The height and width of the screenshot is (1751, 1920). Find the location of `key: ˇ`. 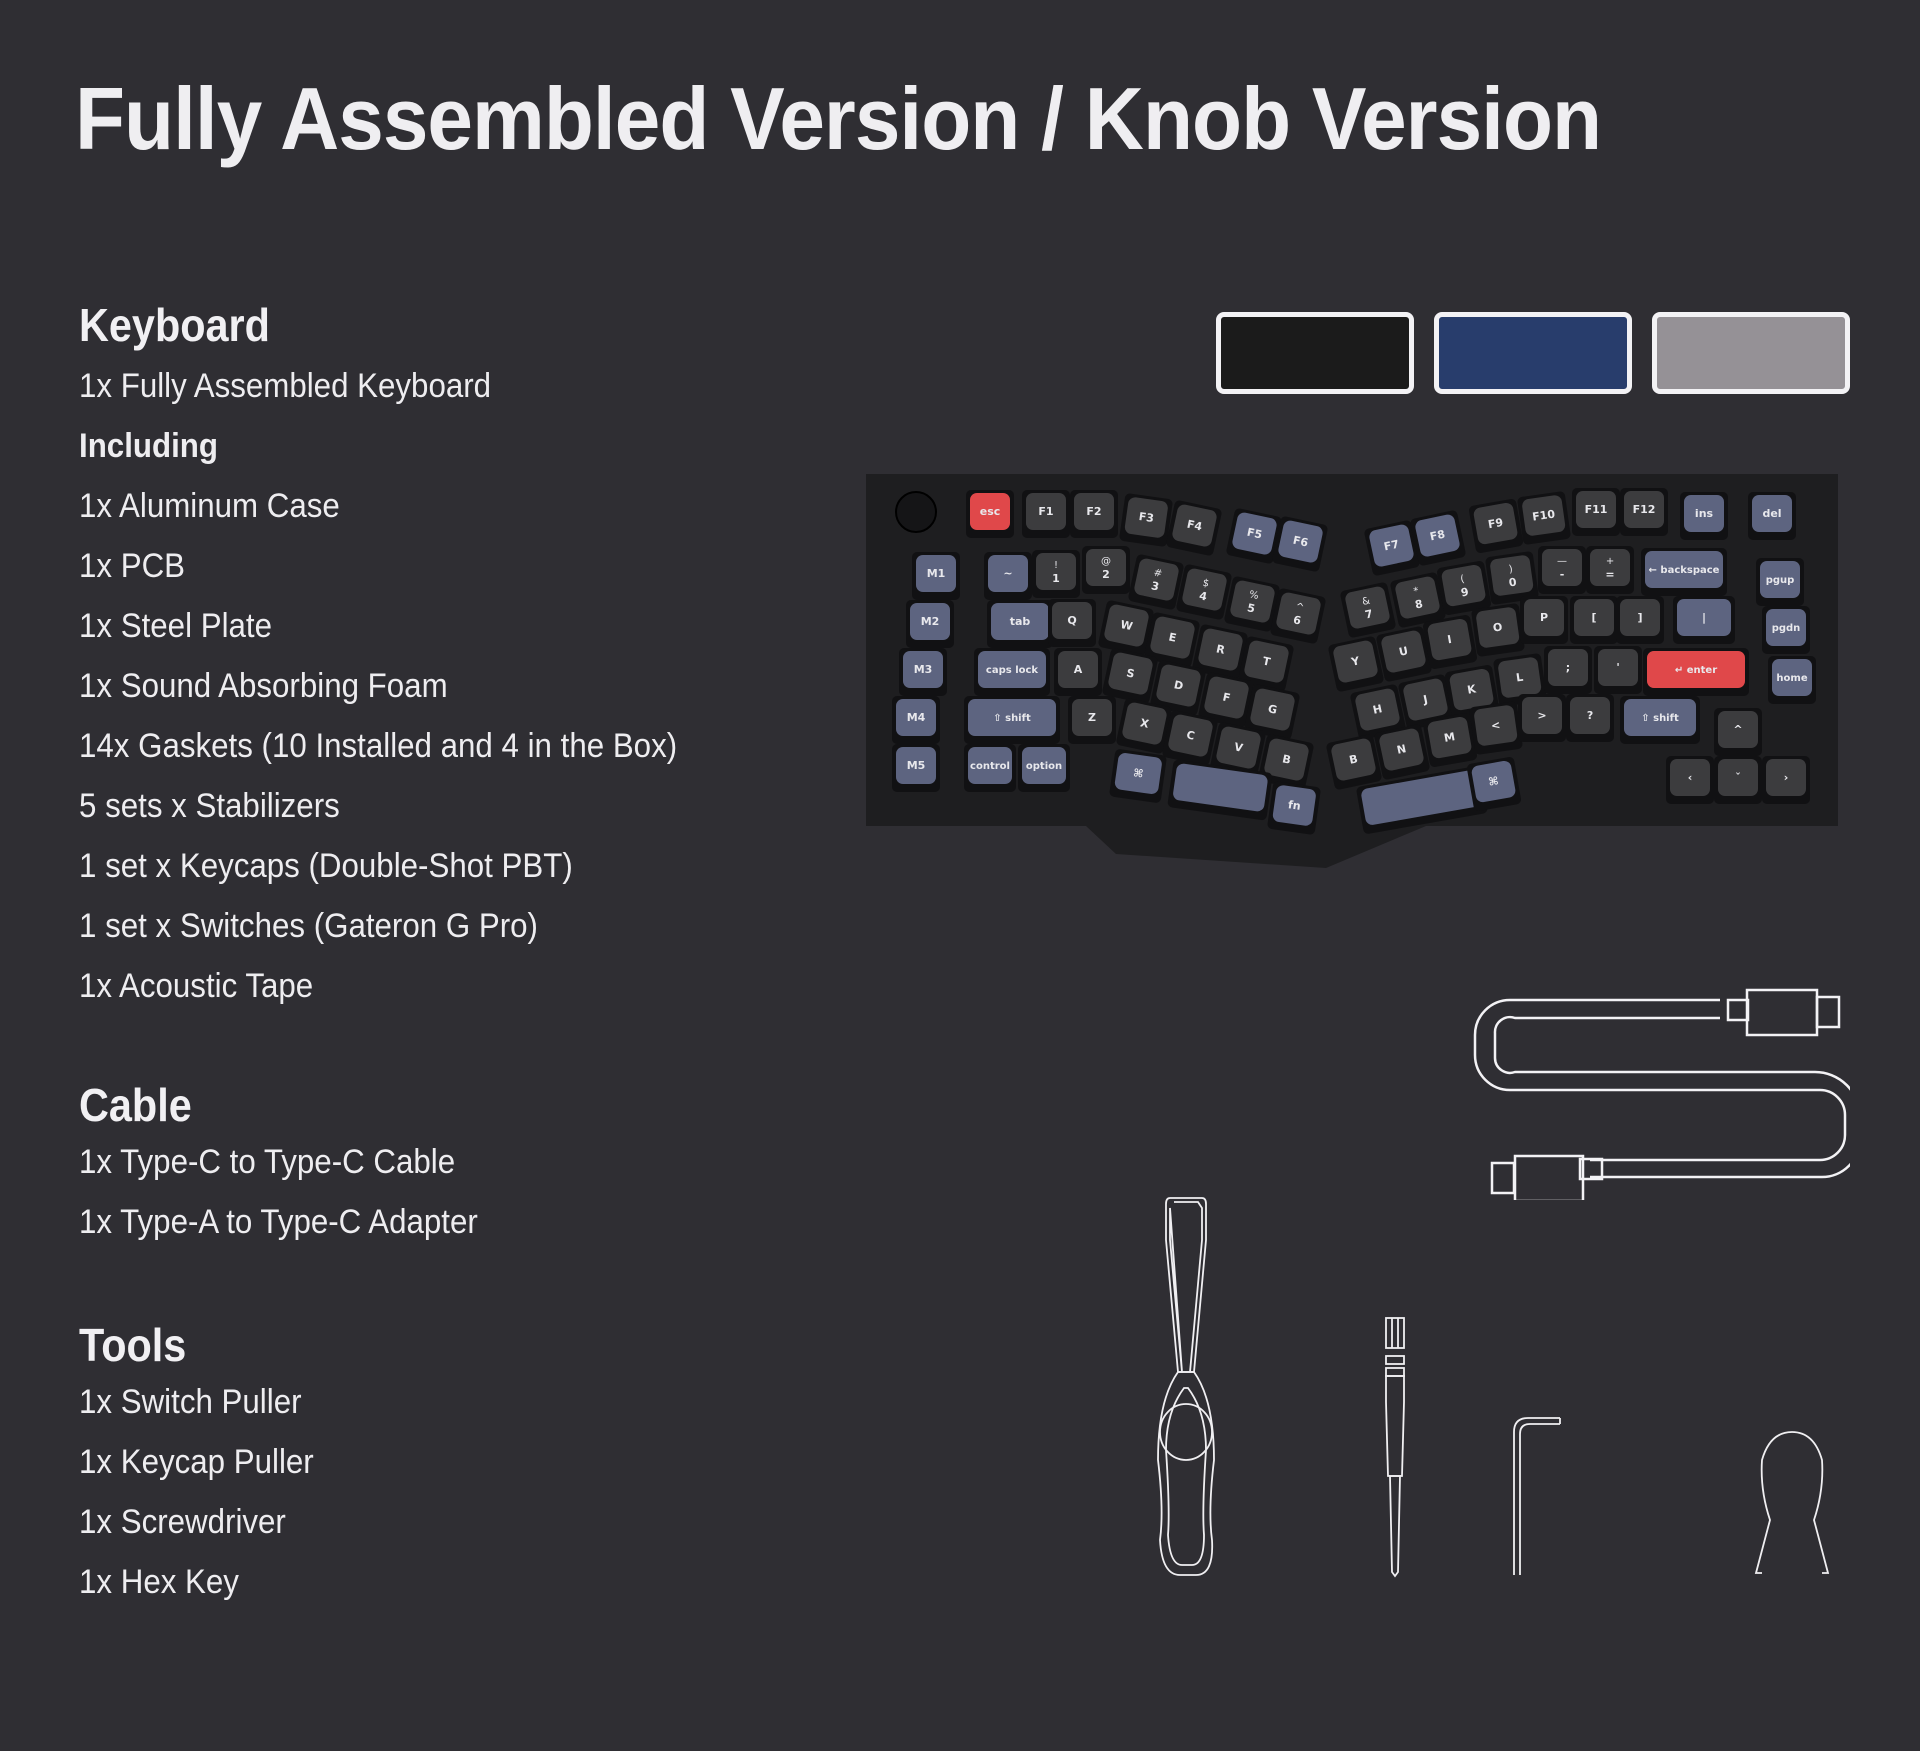

key: ˇ is located at coordinates (1738, 780).